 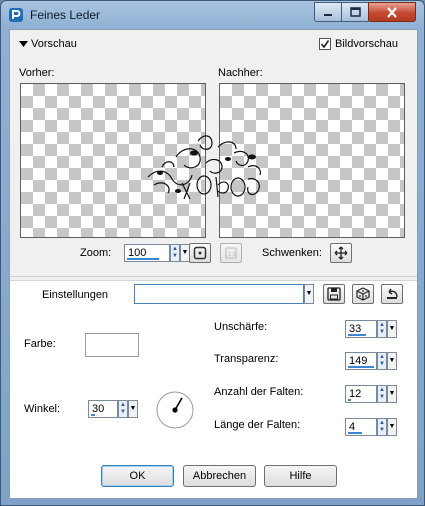 What do you see at coordinates (257, 425) in the screenshot?
I see `fold-length-label: Länge der Falten:` at bounding box center [257, 425].